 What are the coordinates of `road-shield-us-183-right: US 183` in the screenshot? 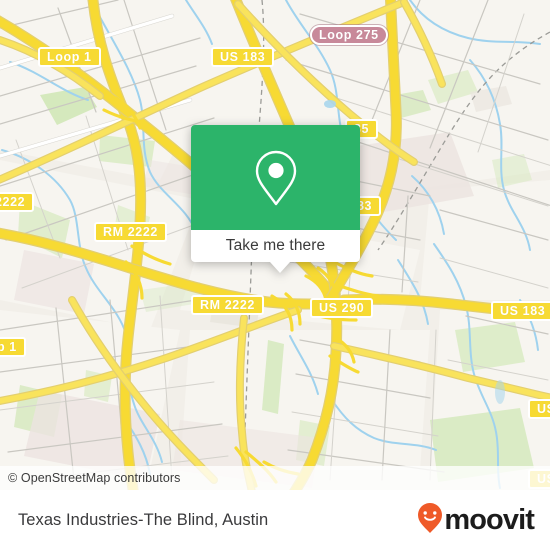 It's located at (520, 311).